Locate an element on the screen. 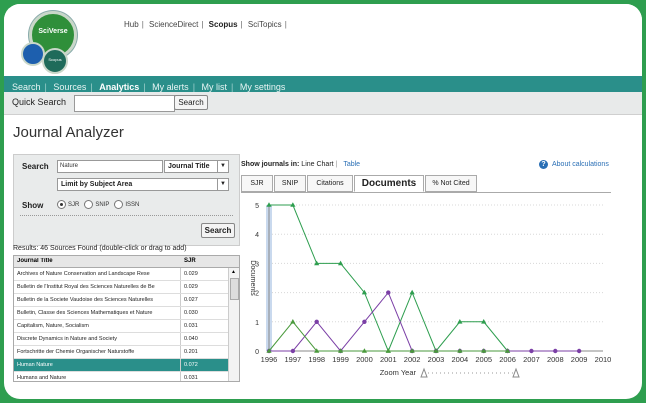 This screenshot has width=646, height=403. tab-citations: Citations is located at coordinates (330, 183).